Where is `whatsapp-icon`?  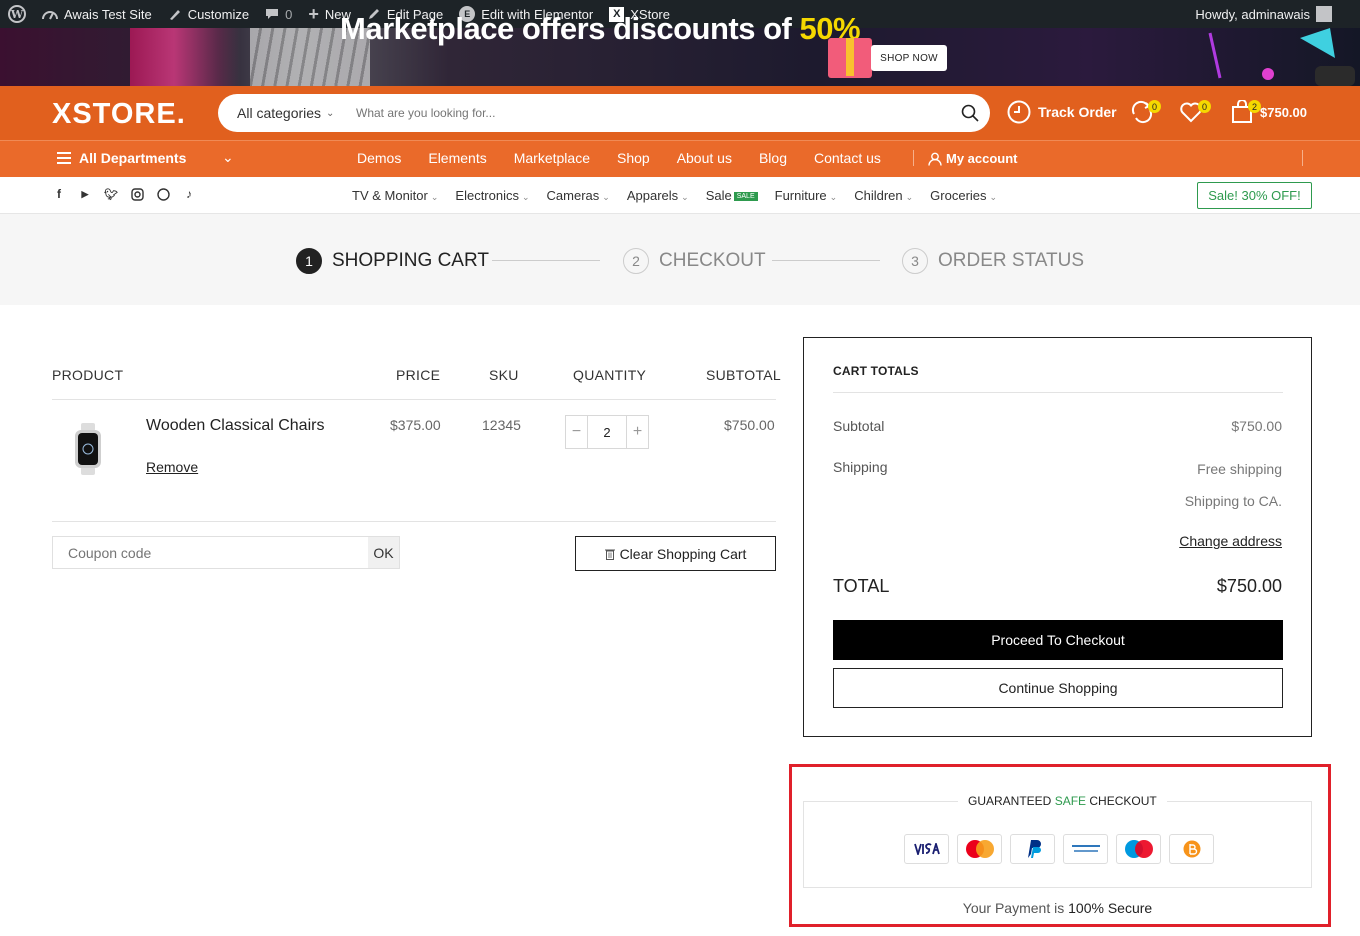
whatsapp-icon is located at coordinates (163, 194).